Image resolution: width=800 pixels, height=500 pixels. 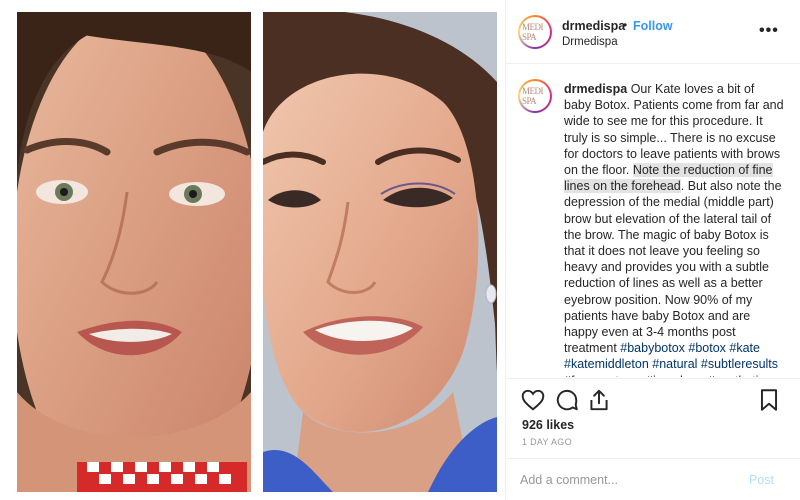 I want to click on avatar-inner: MEDI SPA, so click(x=535, y=32).